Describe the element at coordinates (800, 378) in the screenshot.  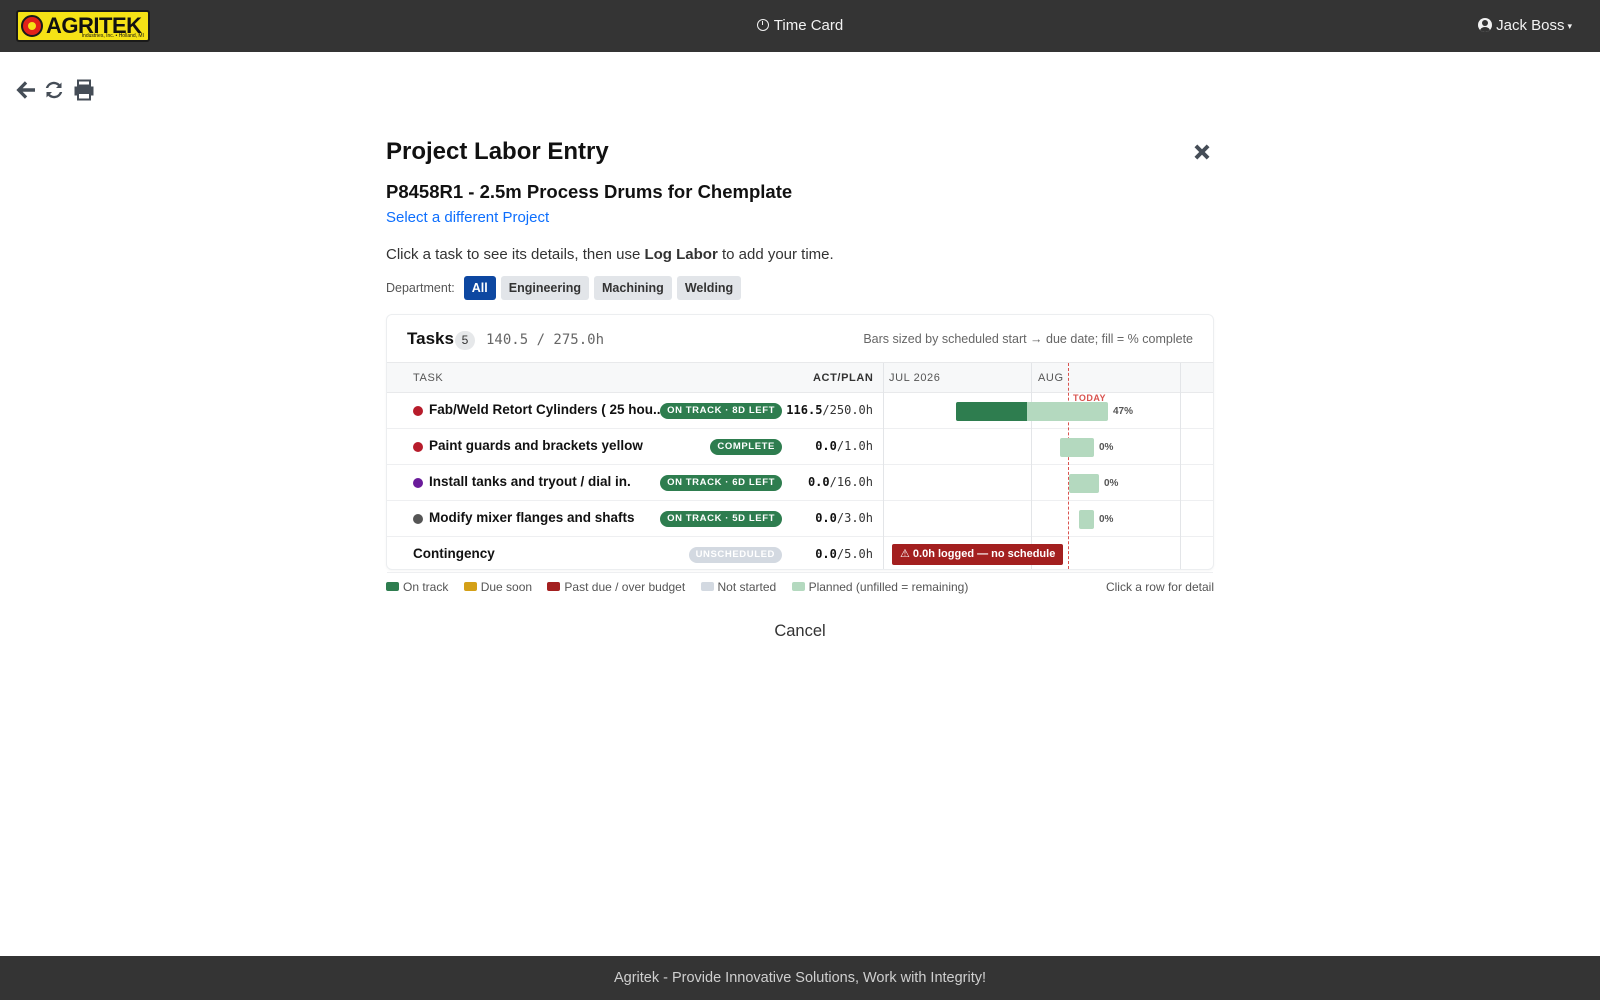
I see `column-headers: TASK ACT/PLAN JUL 2026 AUG` at that location.